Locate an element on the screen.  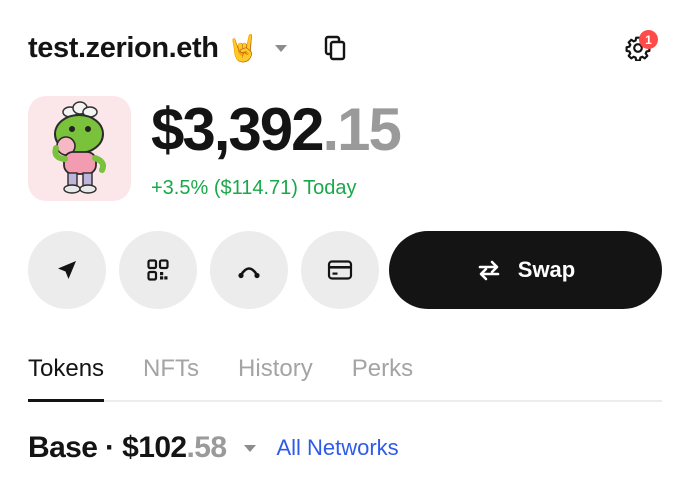
portfolio-tabs: Tokens NFTs History Perks is located at coordinates (345, 376).